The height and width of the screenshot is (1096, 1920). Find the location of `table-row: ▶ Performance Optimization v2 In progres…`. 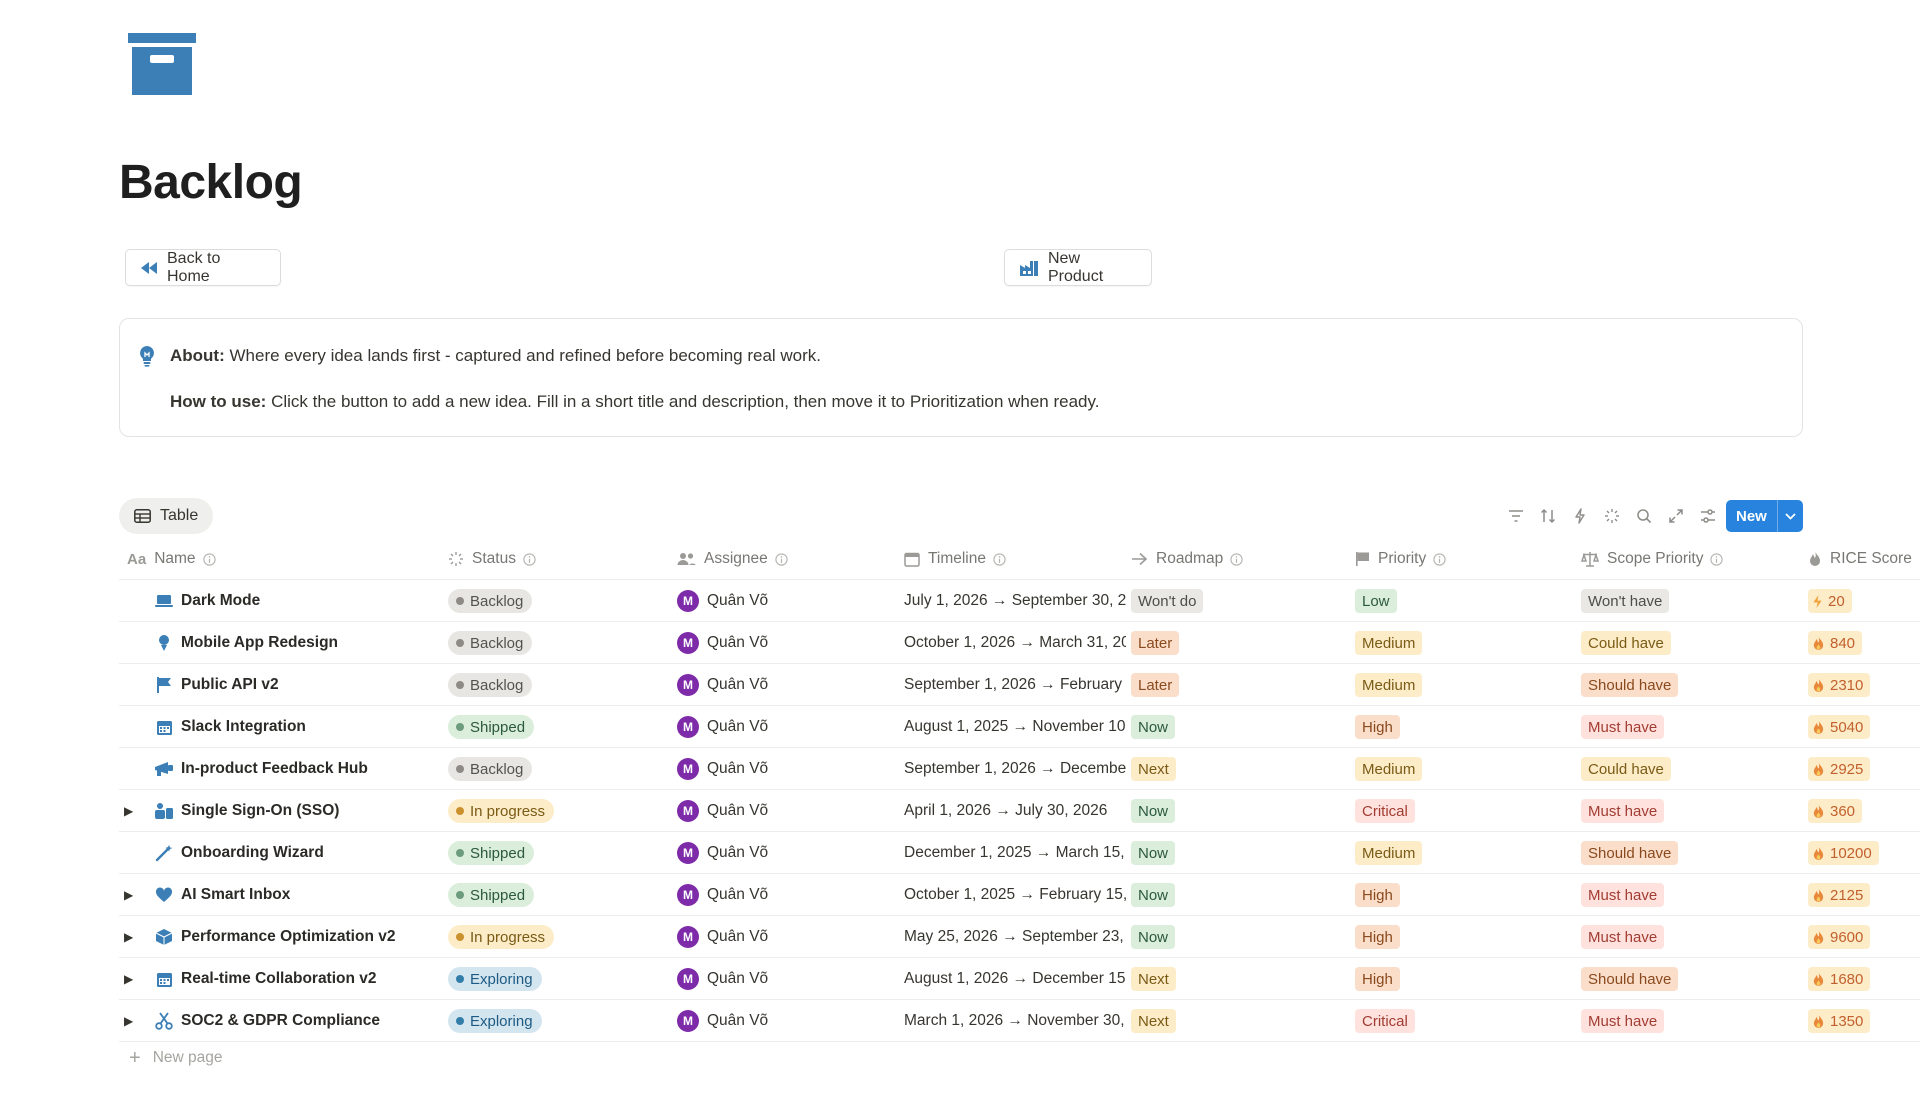

table-row: ▶ Performance Optimization v2 In progres… is located at coordinates (1019, 937).